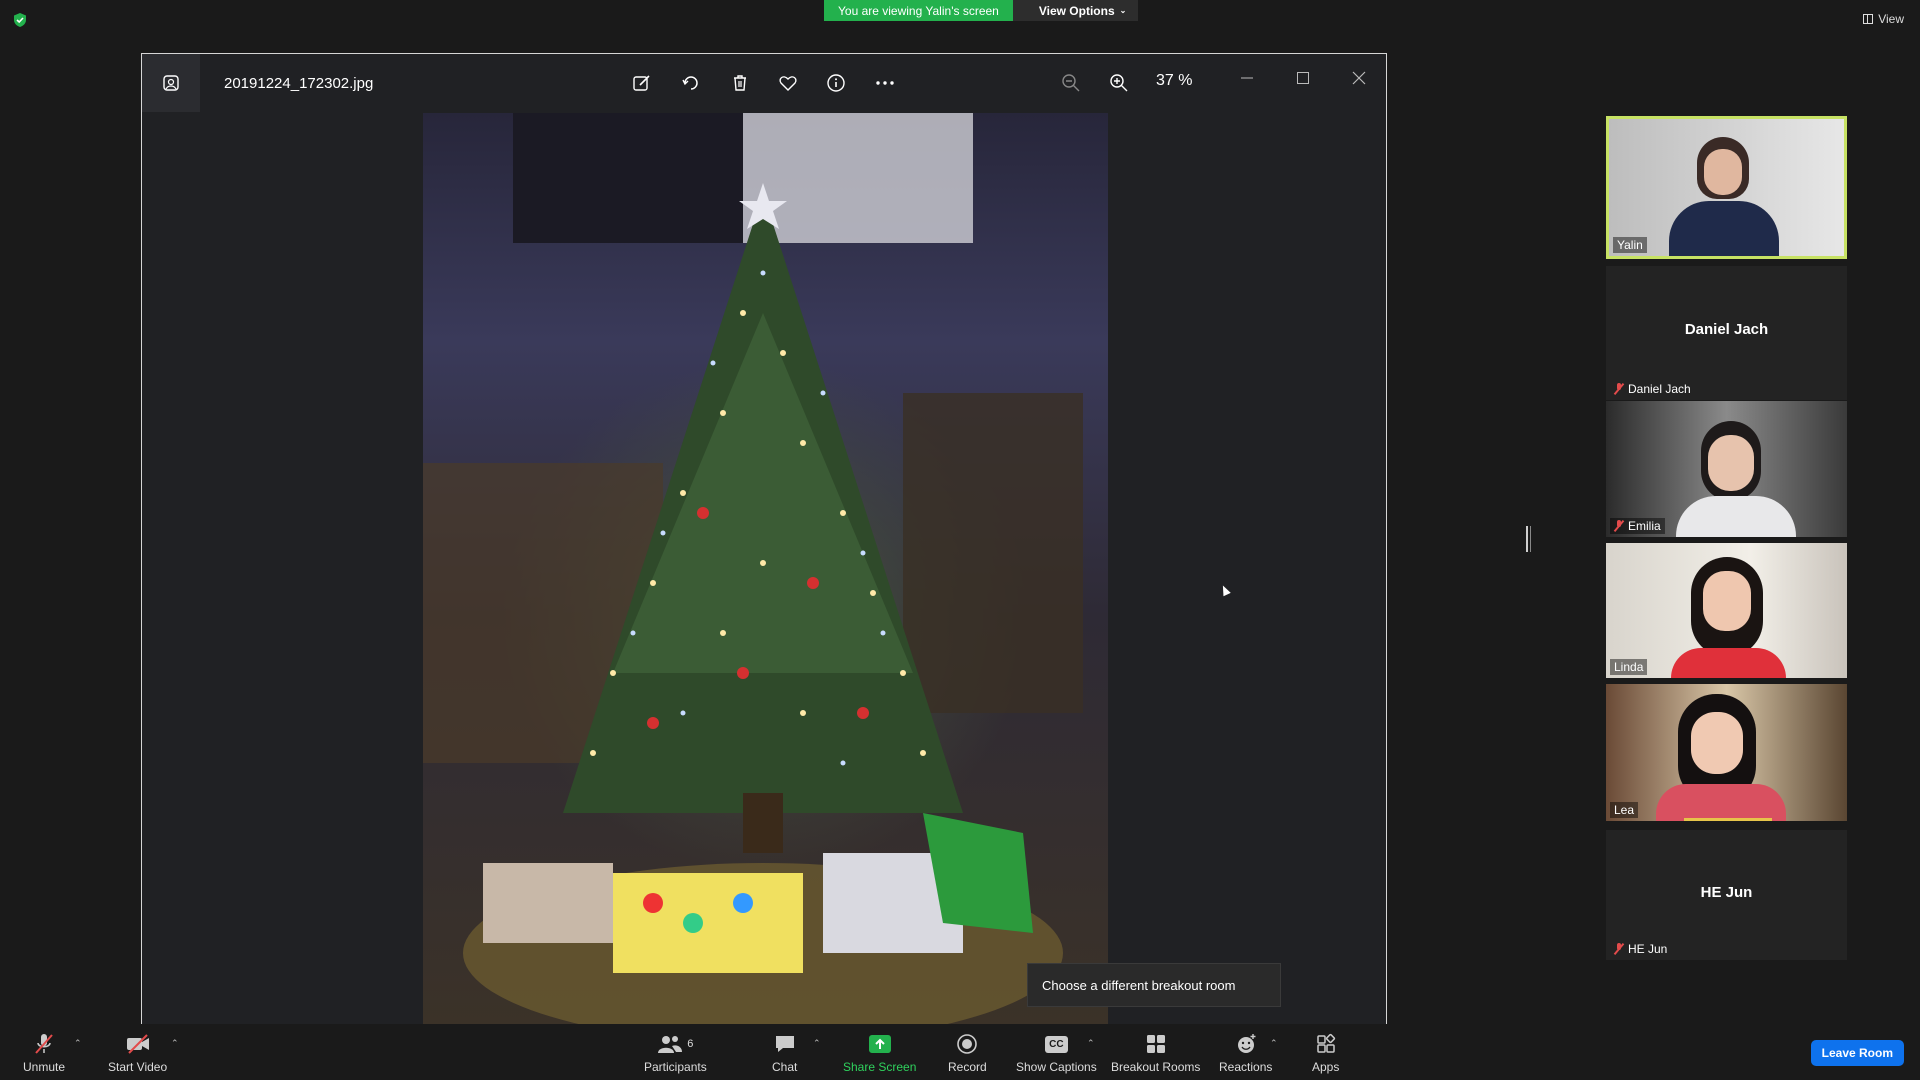 This screenshot has height=1080, width=1920. I want to click on breakout-rooms-icon, so click(1156, 1044).